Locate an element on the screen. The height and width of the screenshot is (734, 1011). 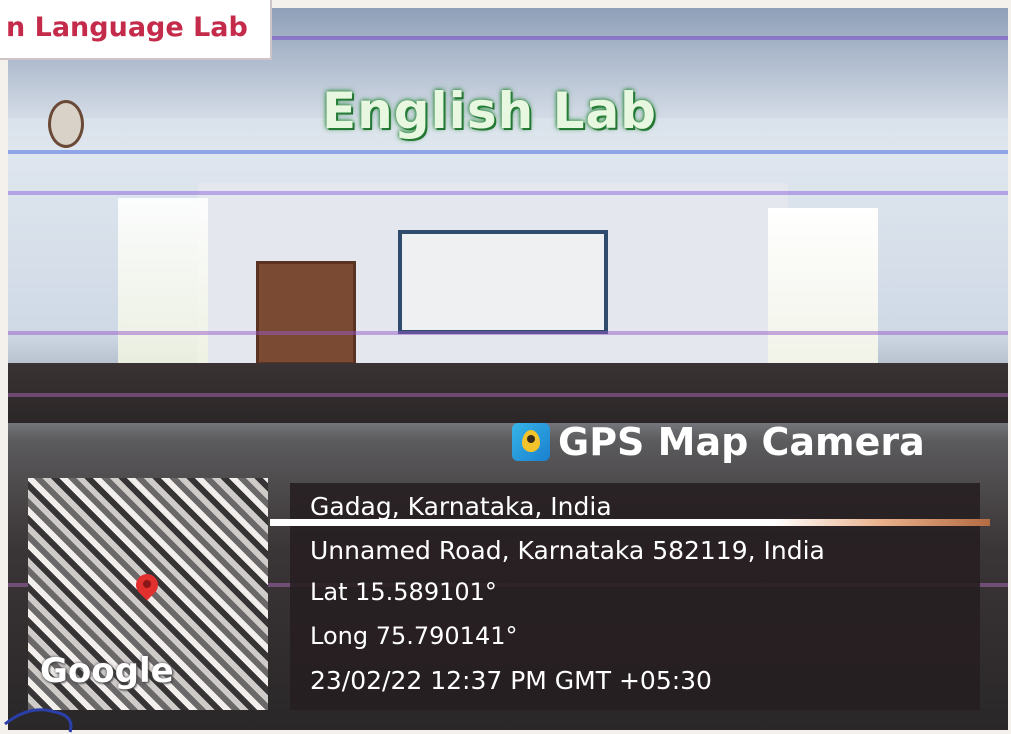
timestamp: 23/02/22 12:37 PM GMT +05:30 is located at coordinates (511, 680).